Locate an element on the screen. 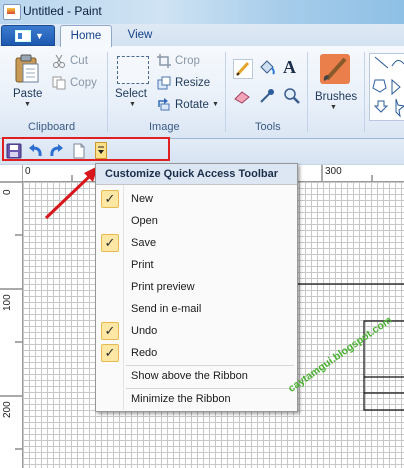 This screenshot has height=468, width=404. menu-item-new: ✓ New is located at coordinates (196, 199).